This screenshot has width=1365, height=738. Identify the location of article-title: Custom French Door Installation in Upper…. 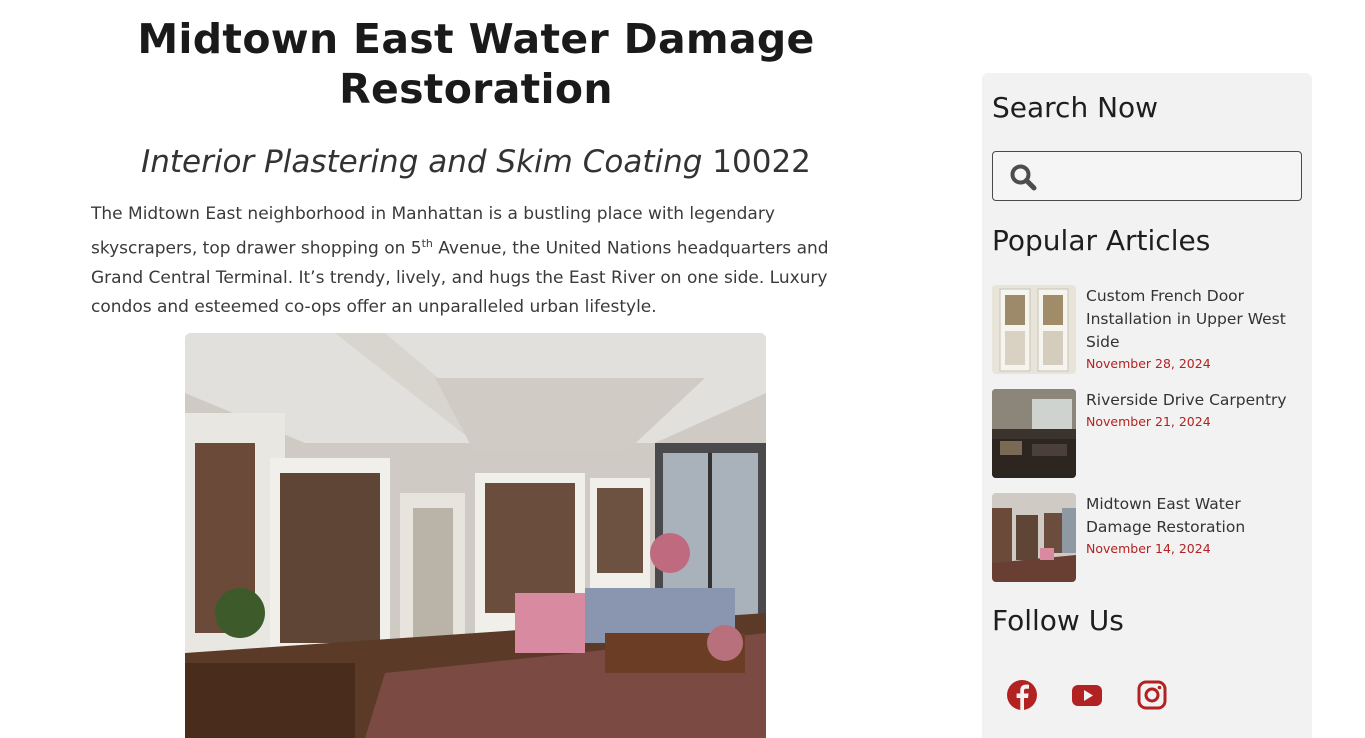
(1192, 319).